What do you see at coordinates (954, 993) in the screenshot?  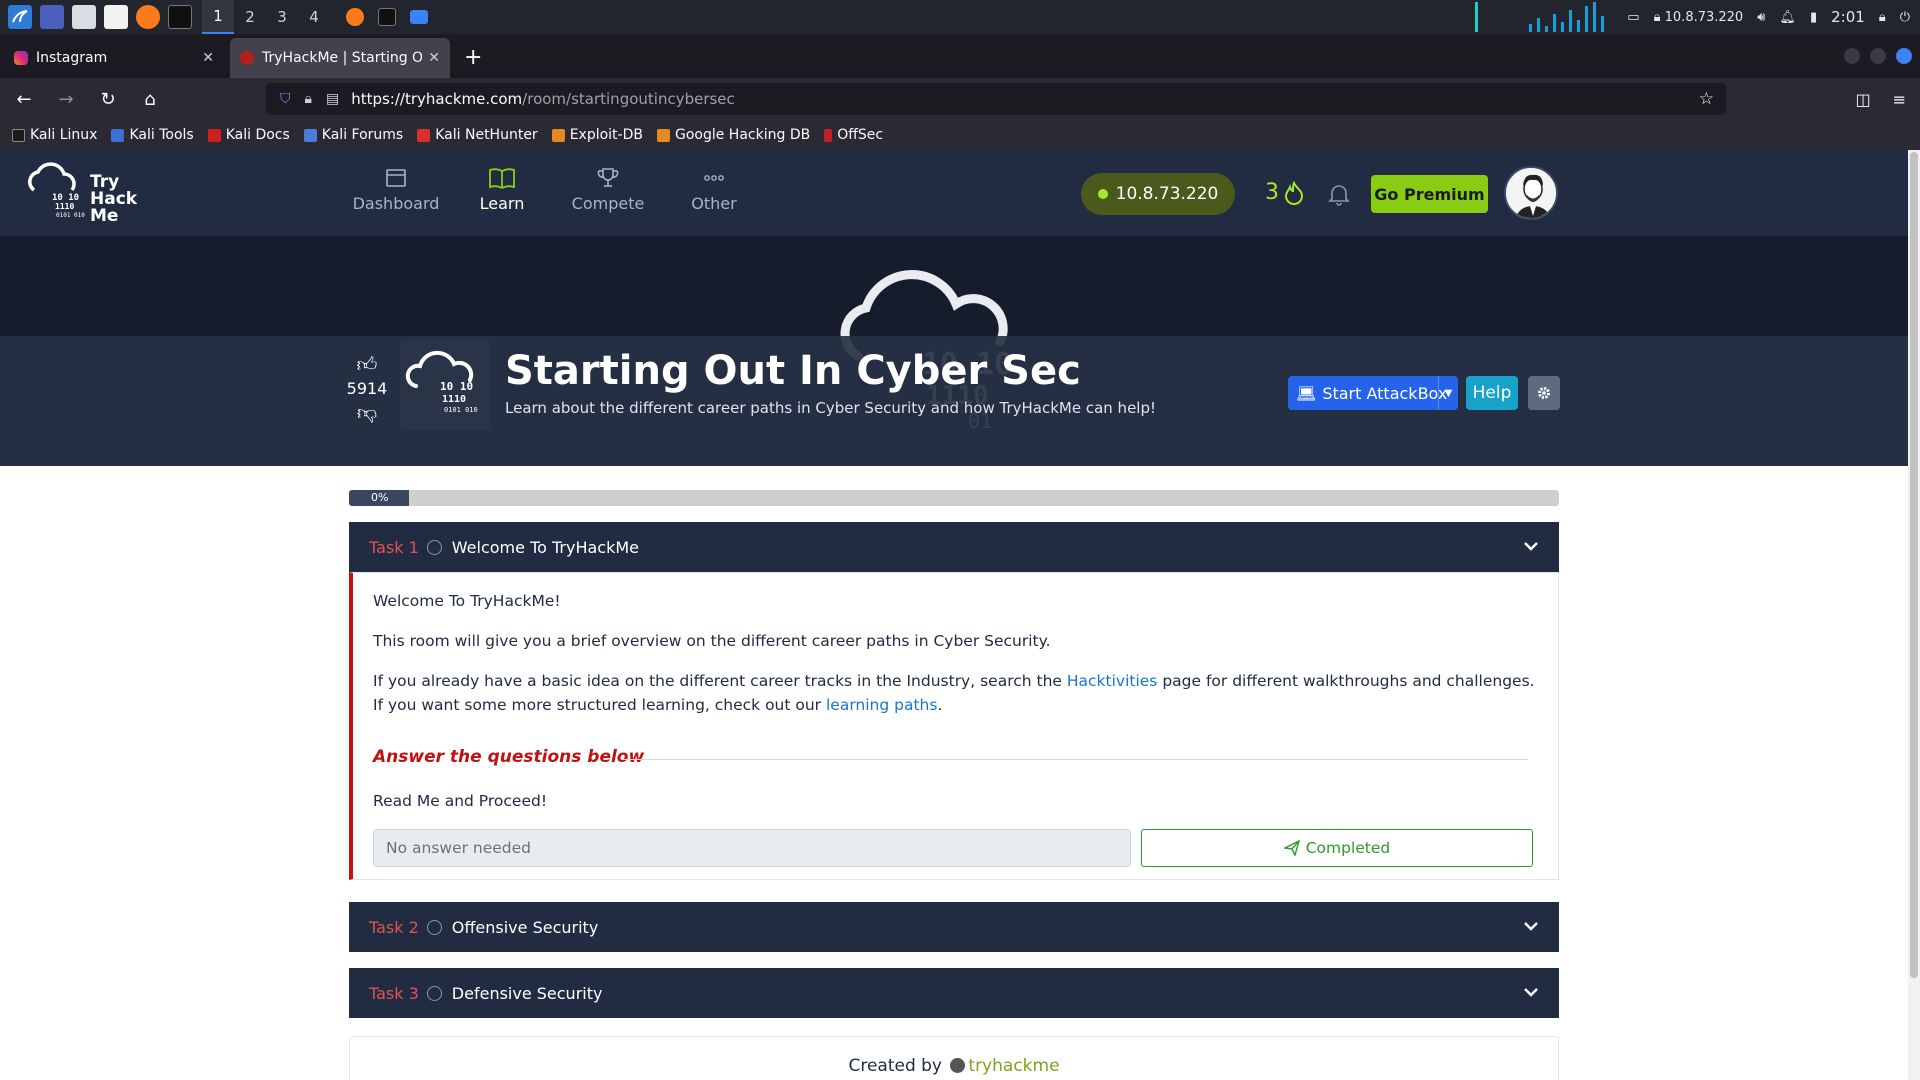 I see `task-3-header: Task 3 Defensive Security` at bounding box center [954, 993].